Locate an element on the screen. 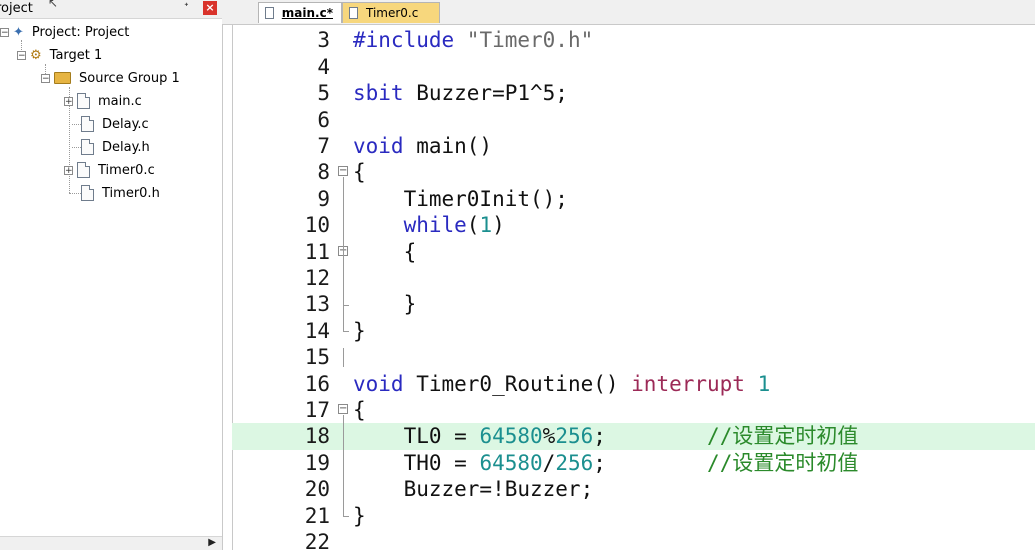 The image size is (1035, 555). code-line: 12 is located at coordinates (633, 278).